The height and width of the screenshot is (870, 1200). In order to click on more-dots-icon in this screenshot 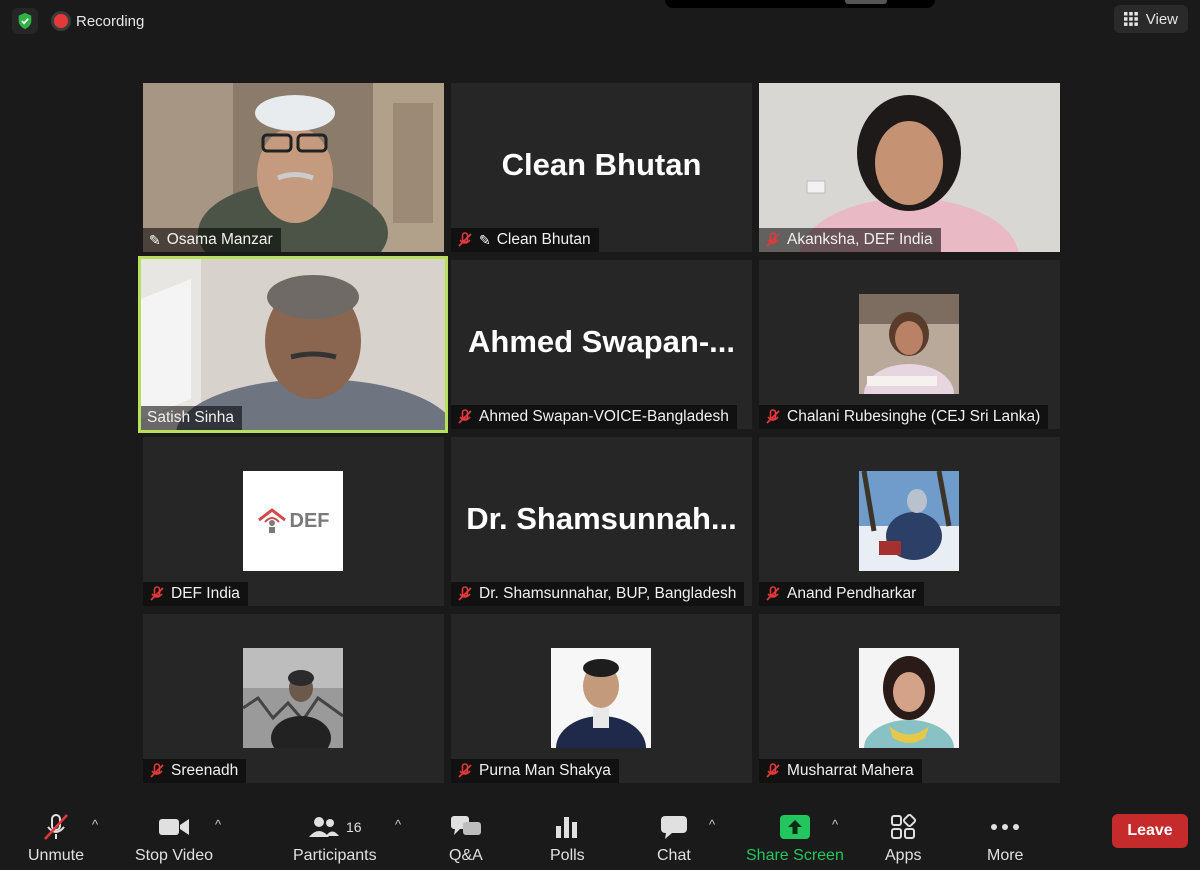, I will do `click(1005, 827)`.